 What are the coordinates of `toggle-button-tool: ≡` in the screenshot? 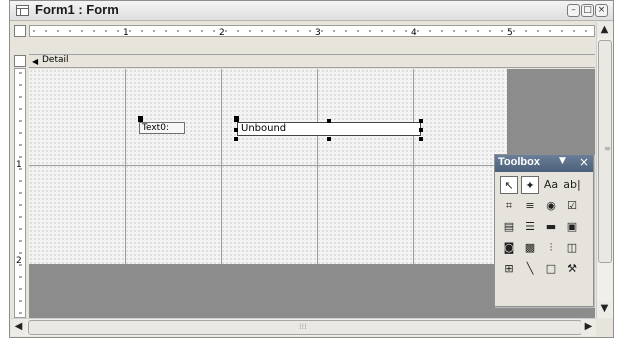 It's located at (530, 206).